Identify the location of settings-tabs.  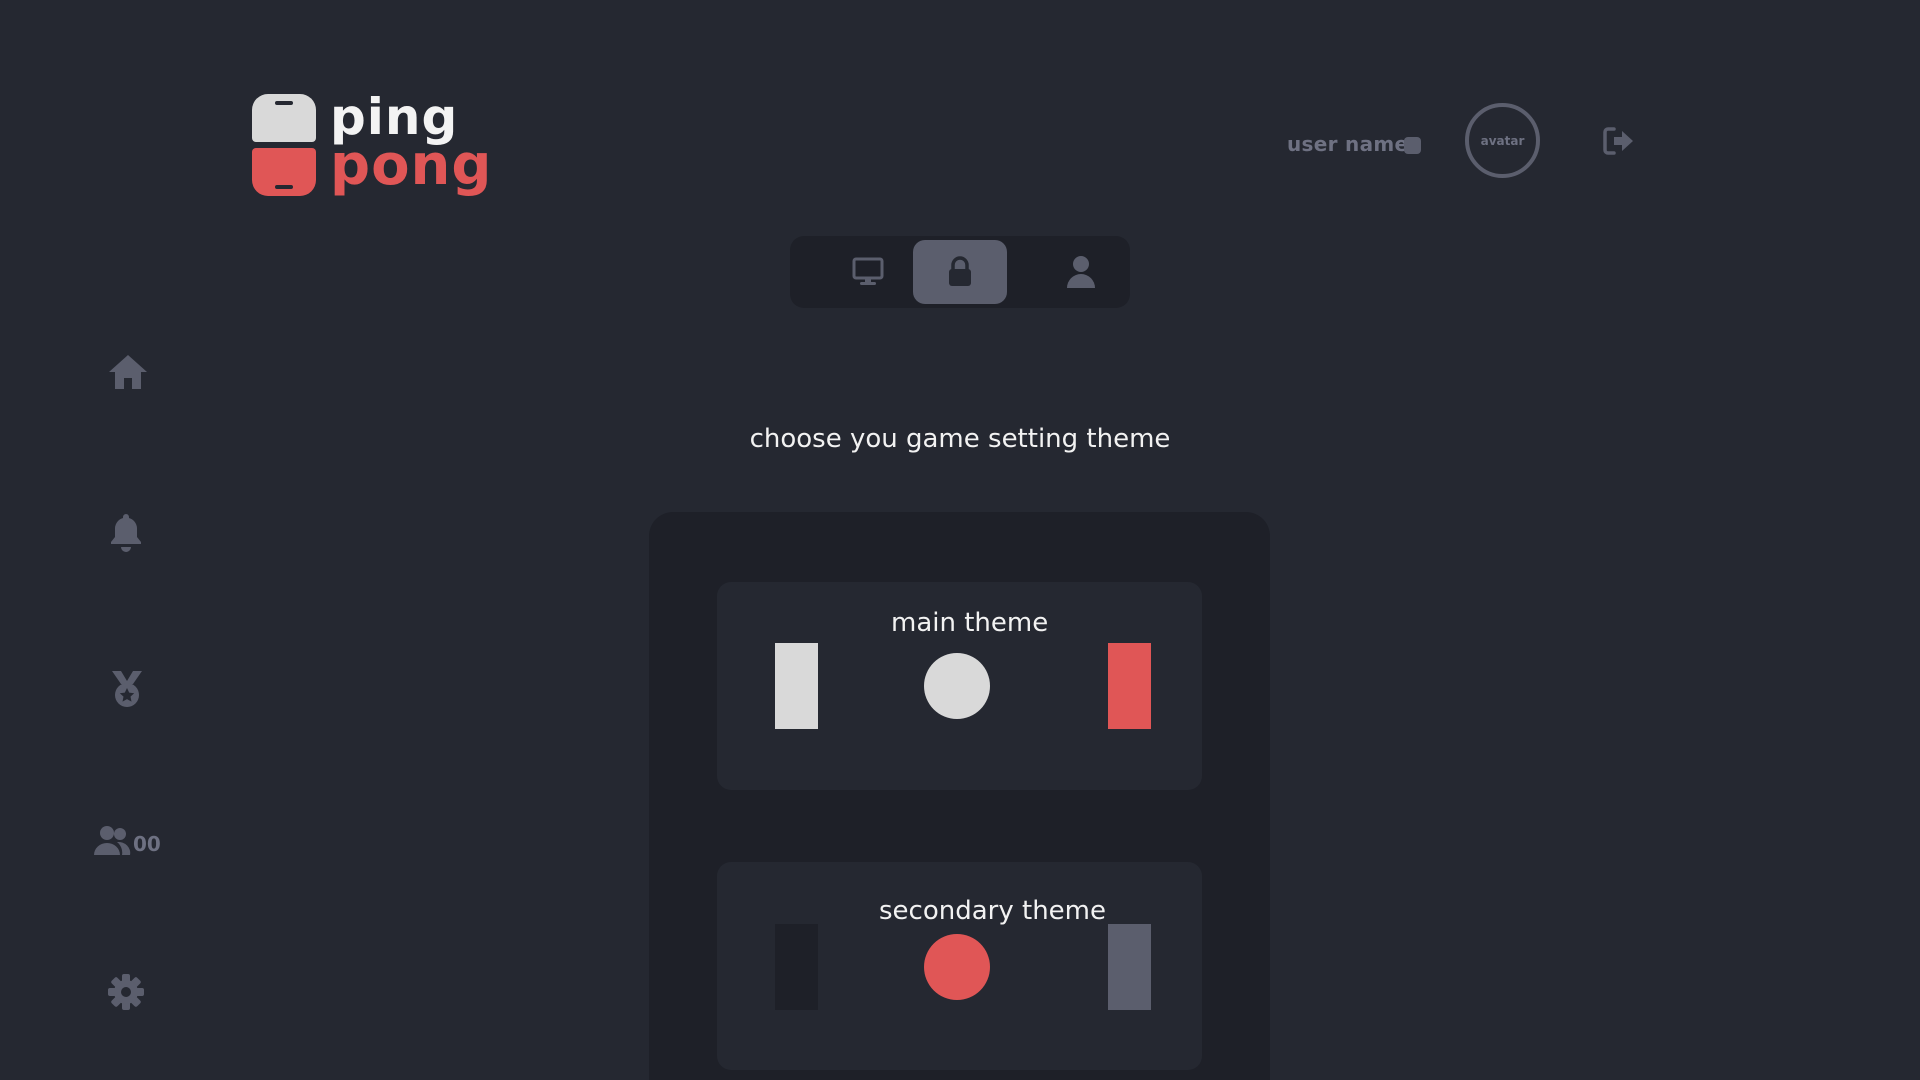
(960, 272).